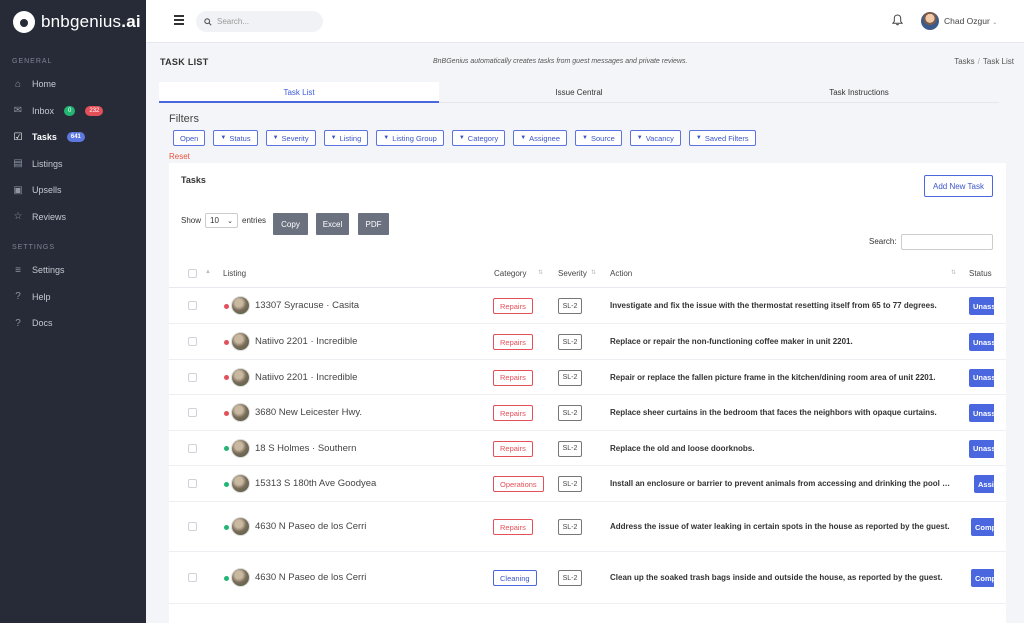 The width and height of the screenshot is (1024, 623). What do you see at coordinates (73, 297) in the screenshot?
I see `sidebar-item-help: ? Help` at bounding box center [73, 297].